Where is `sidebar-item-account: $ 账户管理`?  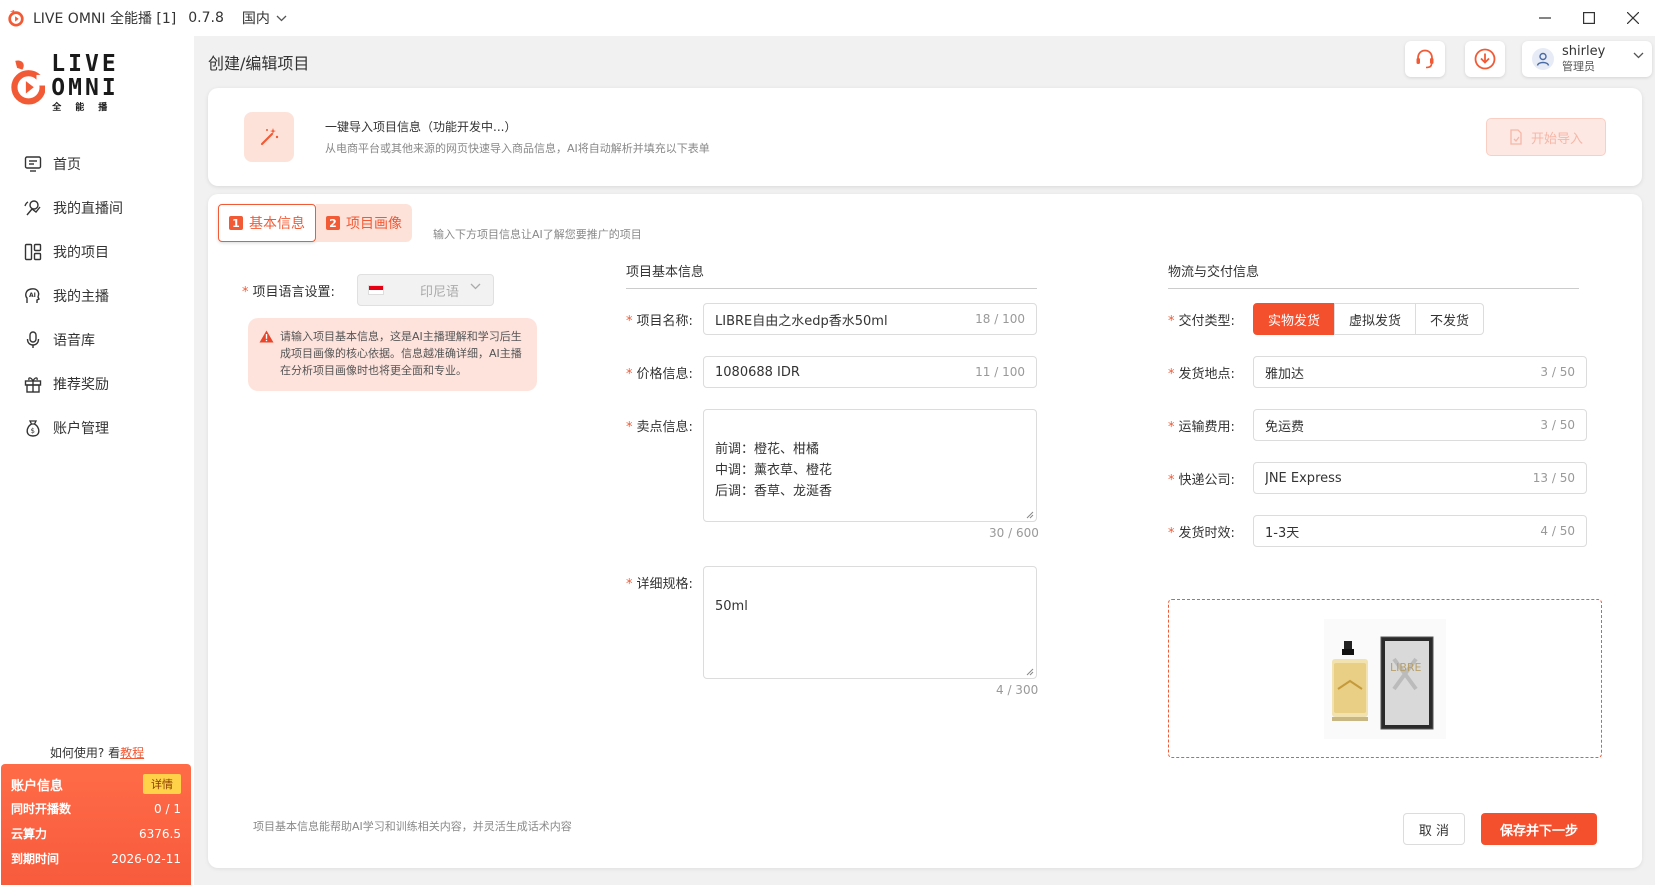 sidebar-item-account: $ 账户管理 is located at coordinates (97, 428).